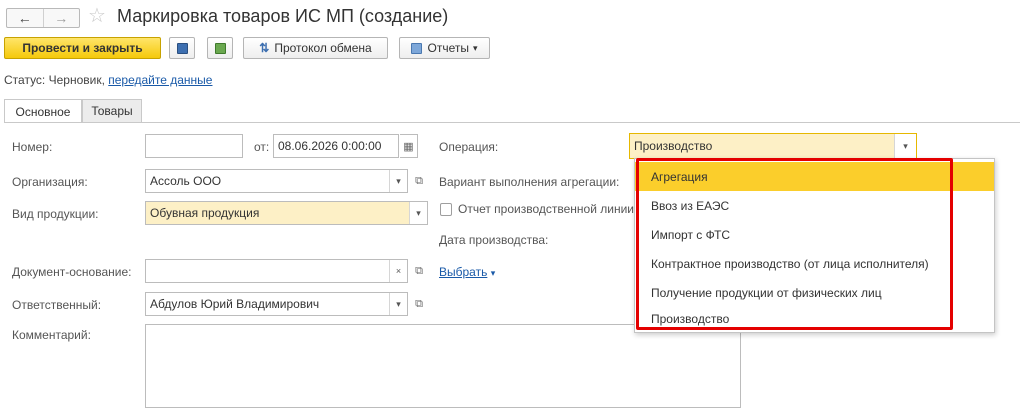 The height and width of the screenshot is (414, 1024). Describe the element at coordinates (276, 271) in the screenshot. I see `basis-document-field: ×` at that location.